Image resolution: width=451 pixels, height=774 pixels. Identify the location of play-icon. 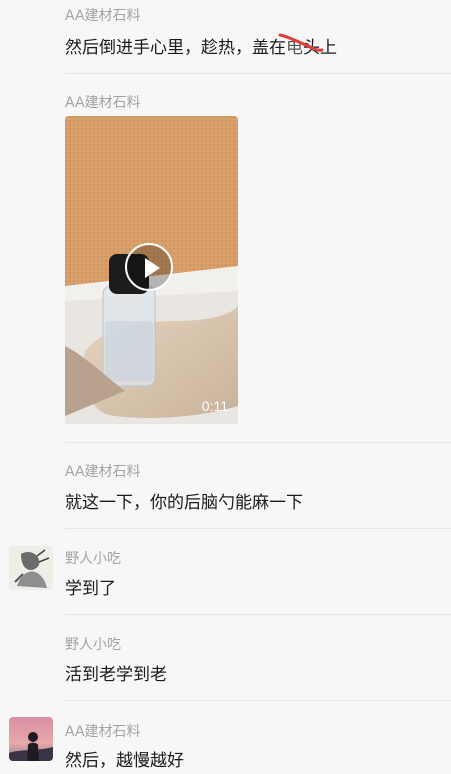
(152, 268).